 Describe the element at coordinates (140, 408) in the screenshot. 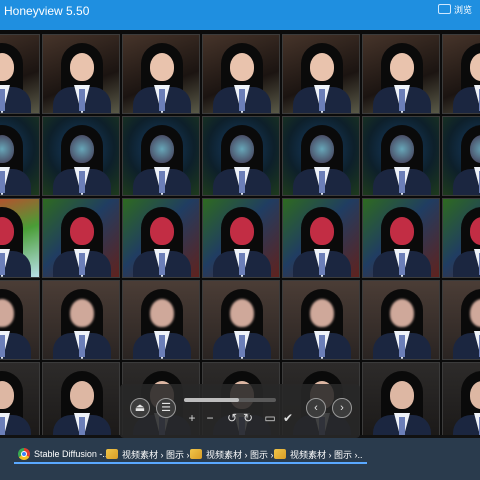

I see `eject-icon: ⏏` at that location.